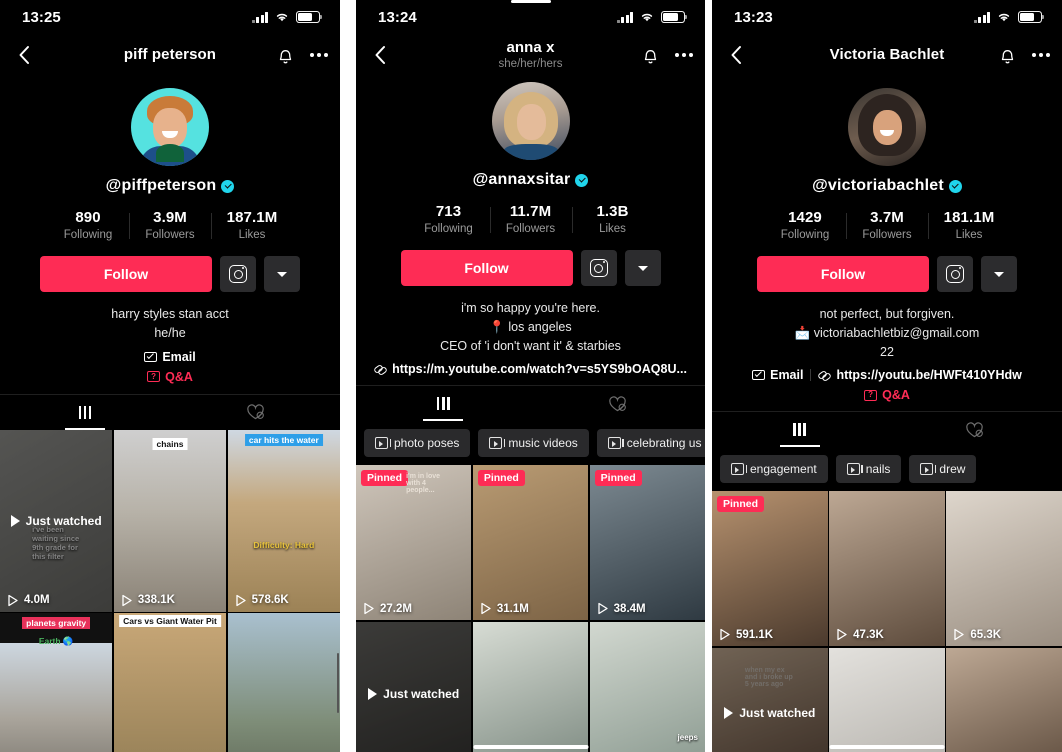 The height and width of the screenshot is (752, 1062). What do you see at coordinates (943, 469) in the screenshot?
I see `playlist-pill: drew` at bounding box center [943, 469].